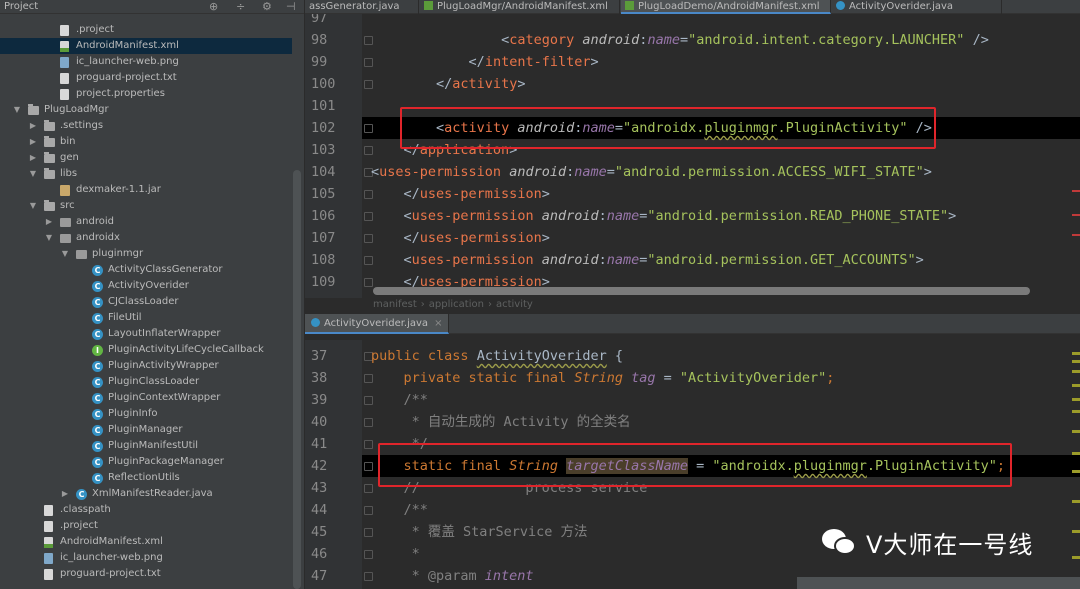 This screenshot has height=589, width=1080. What do you see at coordinates (726, 7) in the screenshot?
I see `editor-tab: PlugLoadDemo/AndroidManifest.xml` at bounding box center [726, 7].